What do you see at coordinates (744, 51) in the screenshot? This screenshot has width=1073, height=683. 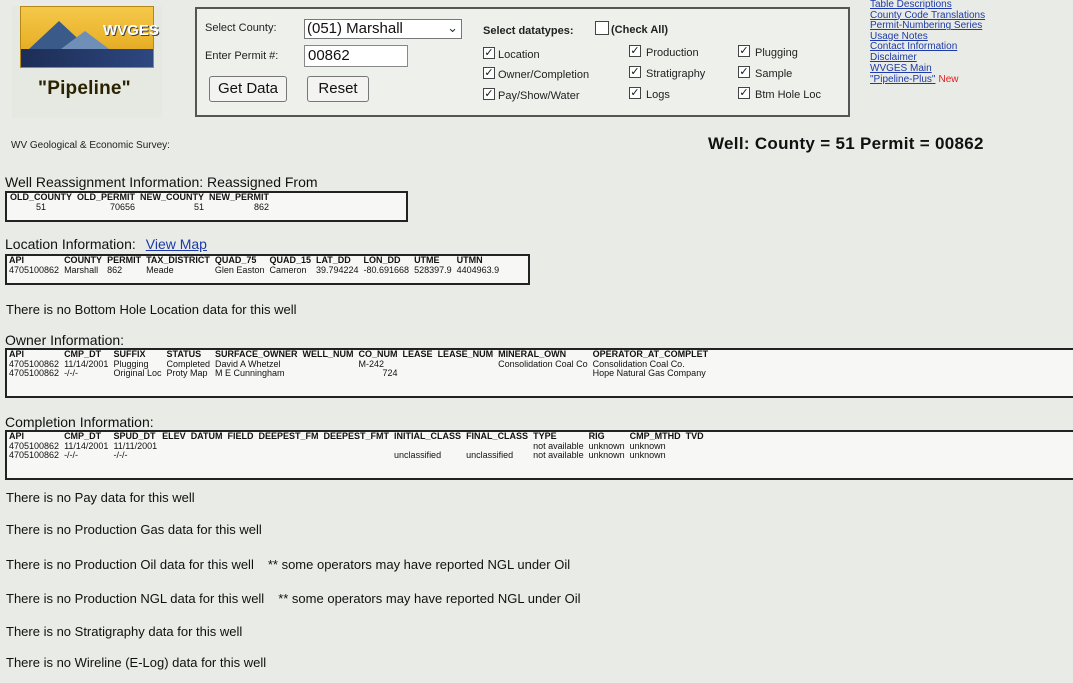 I see `plugging-checkbox: ✓` at bounding box center [744, 51].